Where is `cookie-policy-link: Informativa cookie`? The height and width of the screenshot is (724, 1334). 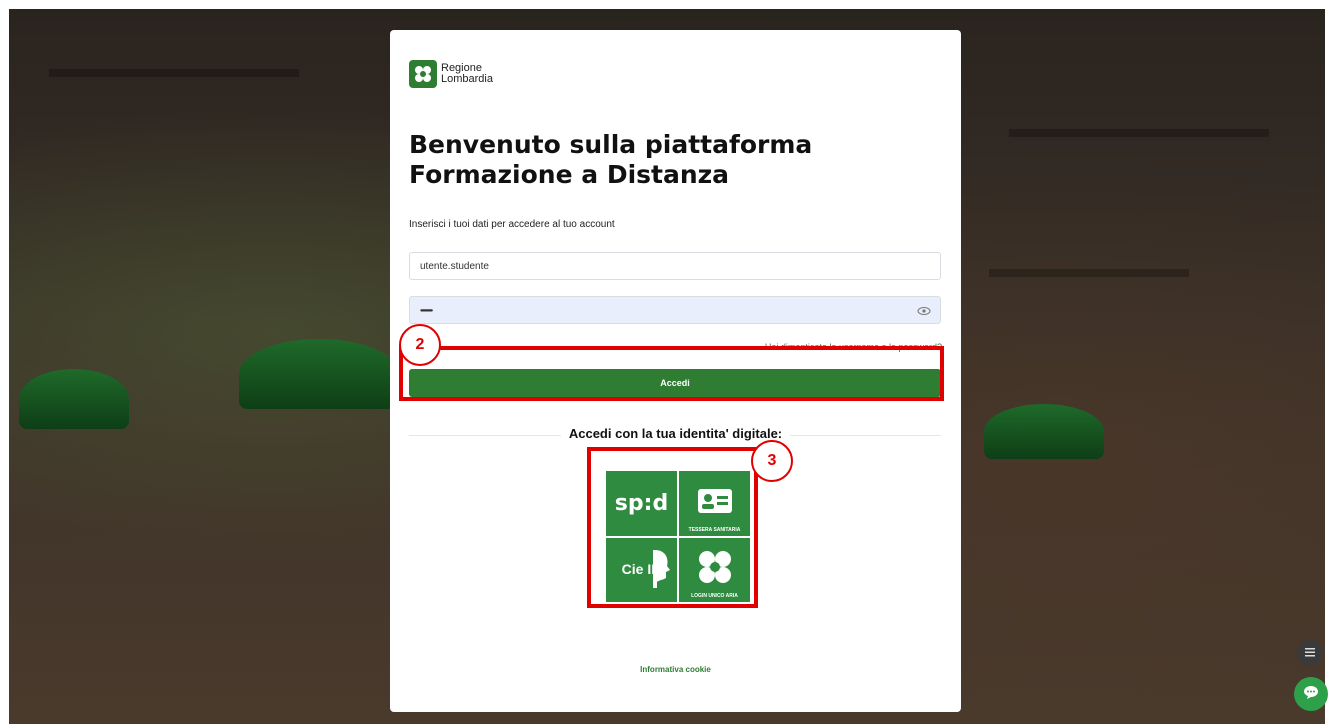 cookie-policy-link: Informativa cookie is located at coordinates (675, 669).